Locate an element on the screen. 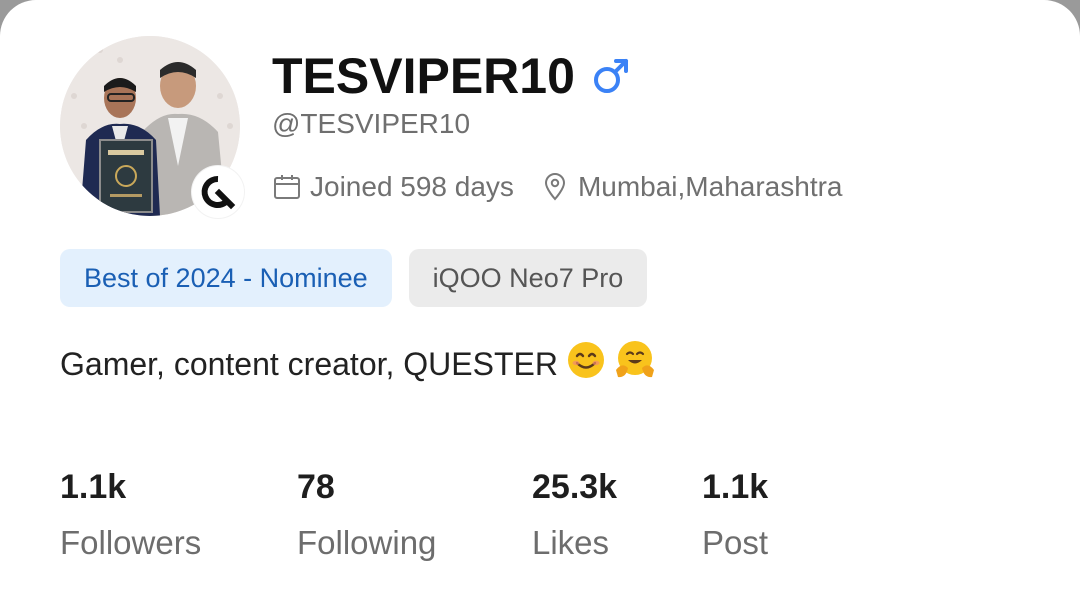  joined-info: Joined 598 days is located at coordinates (393, 187).